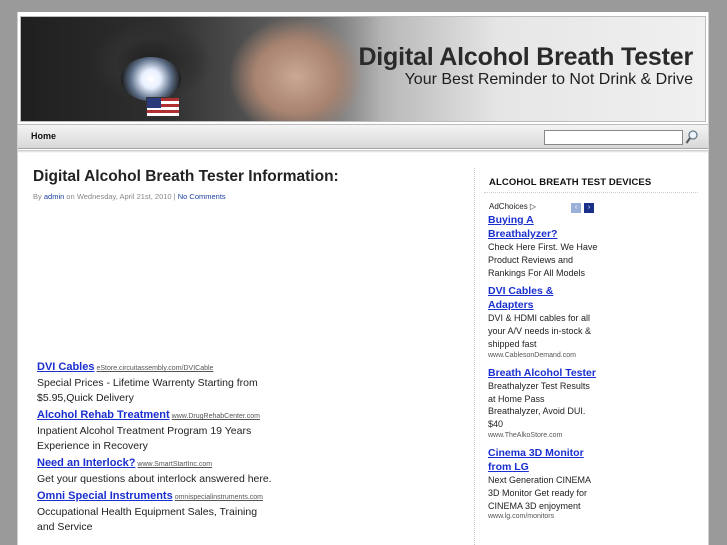  Describe the element at coordinates (363, 136) in the screenshot. I see `nav-bar: Home` at that location.